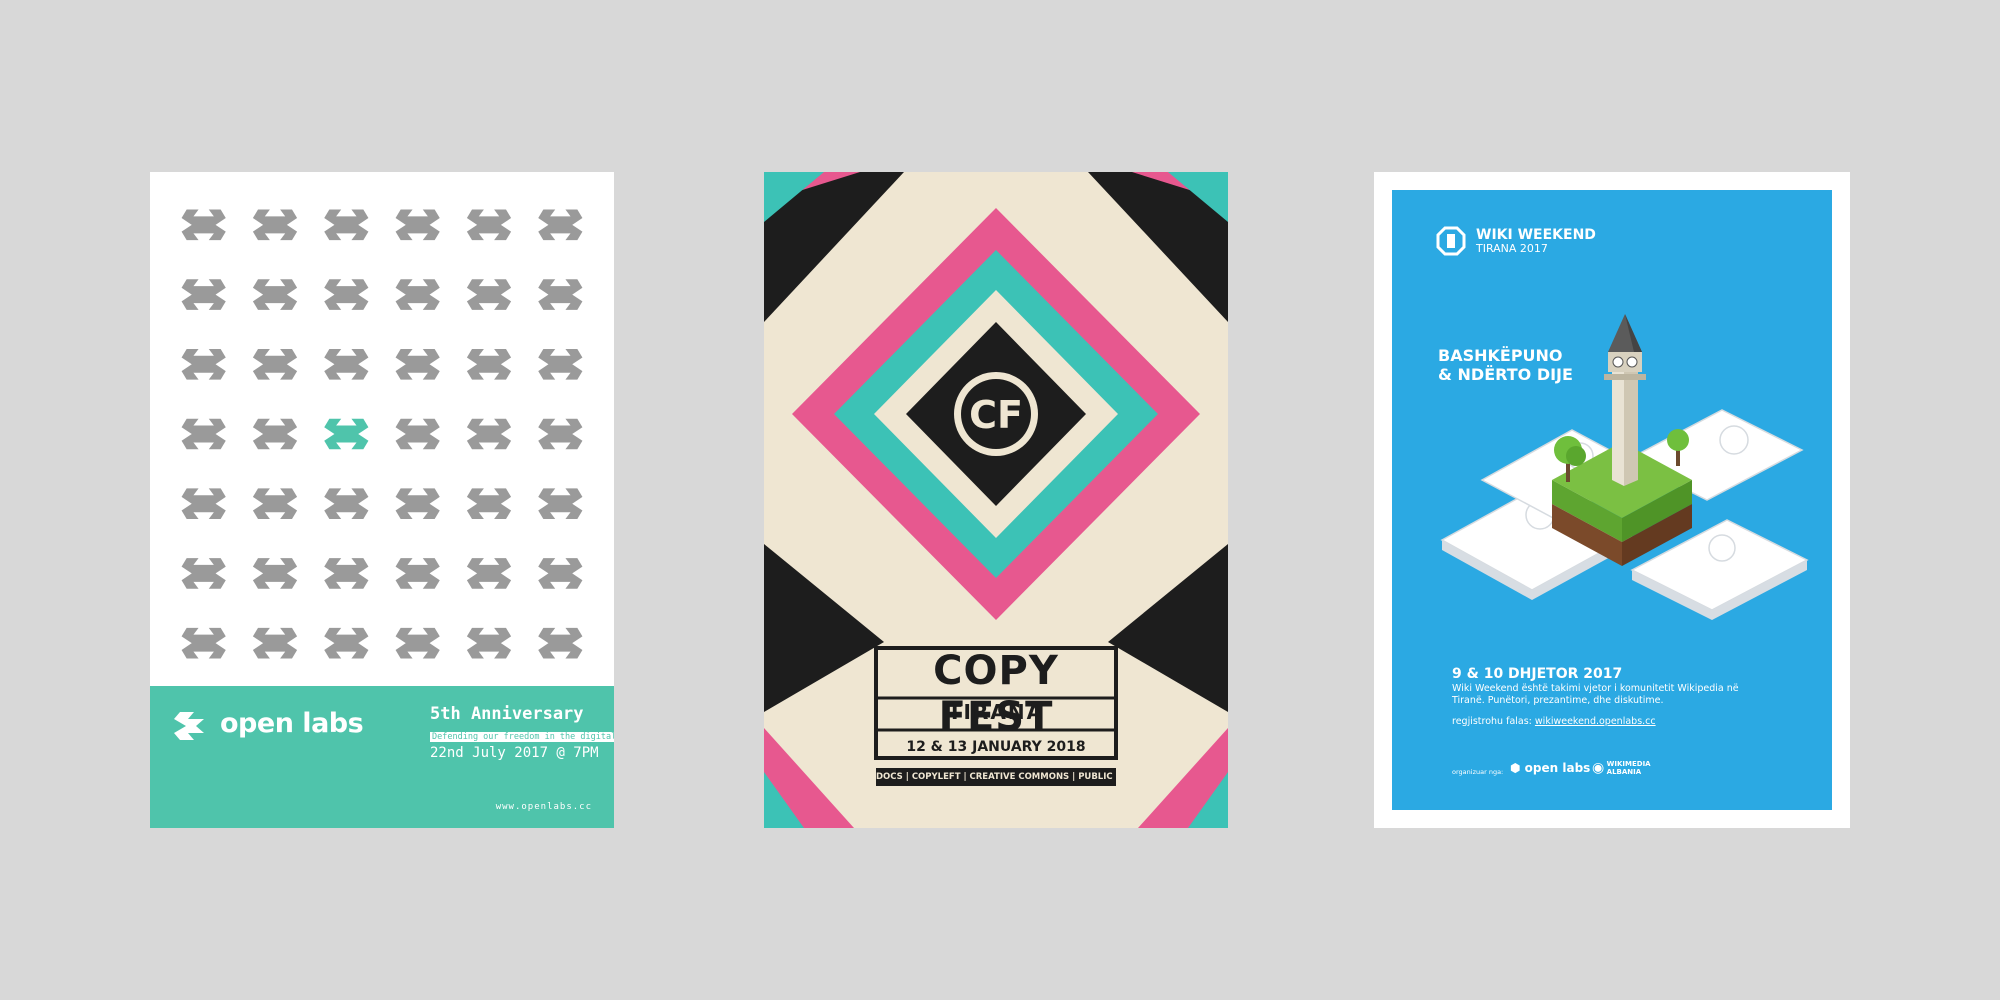 Image resolution: width=2000 pixels, height=1000 pixels. Describe the element at coordinates (1537, 674) in the screenshot. I see `wiki-date: 9 & 10 DHJETOR 2017` at that location.